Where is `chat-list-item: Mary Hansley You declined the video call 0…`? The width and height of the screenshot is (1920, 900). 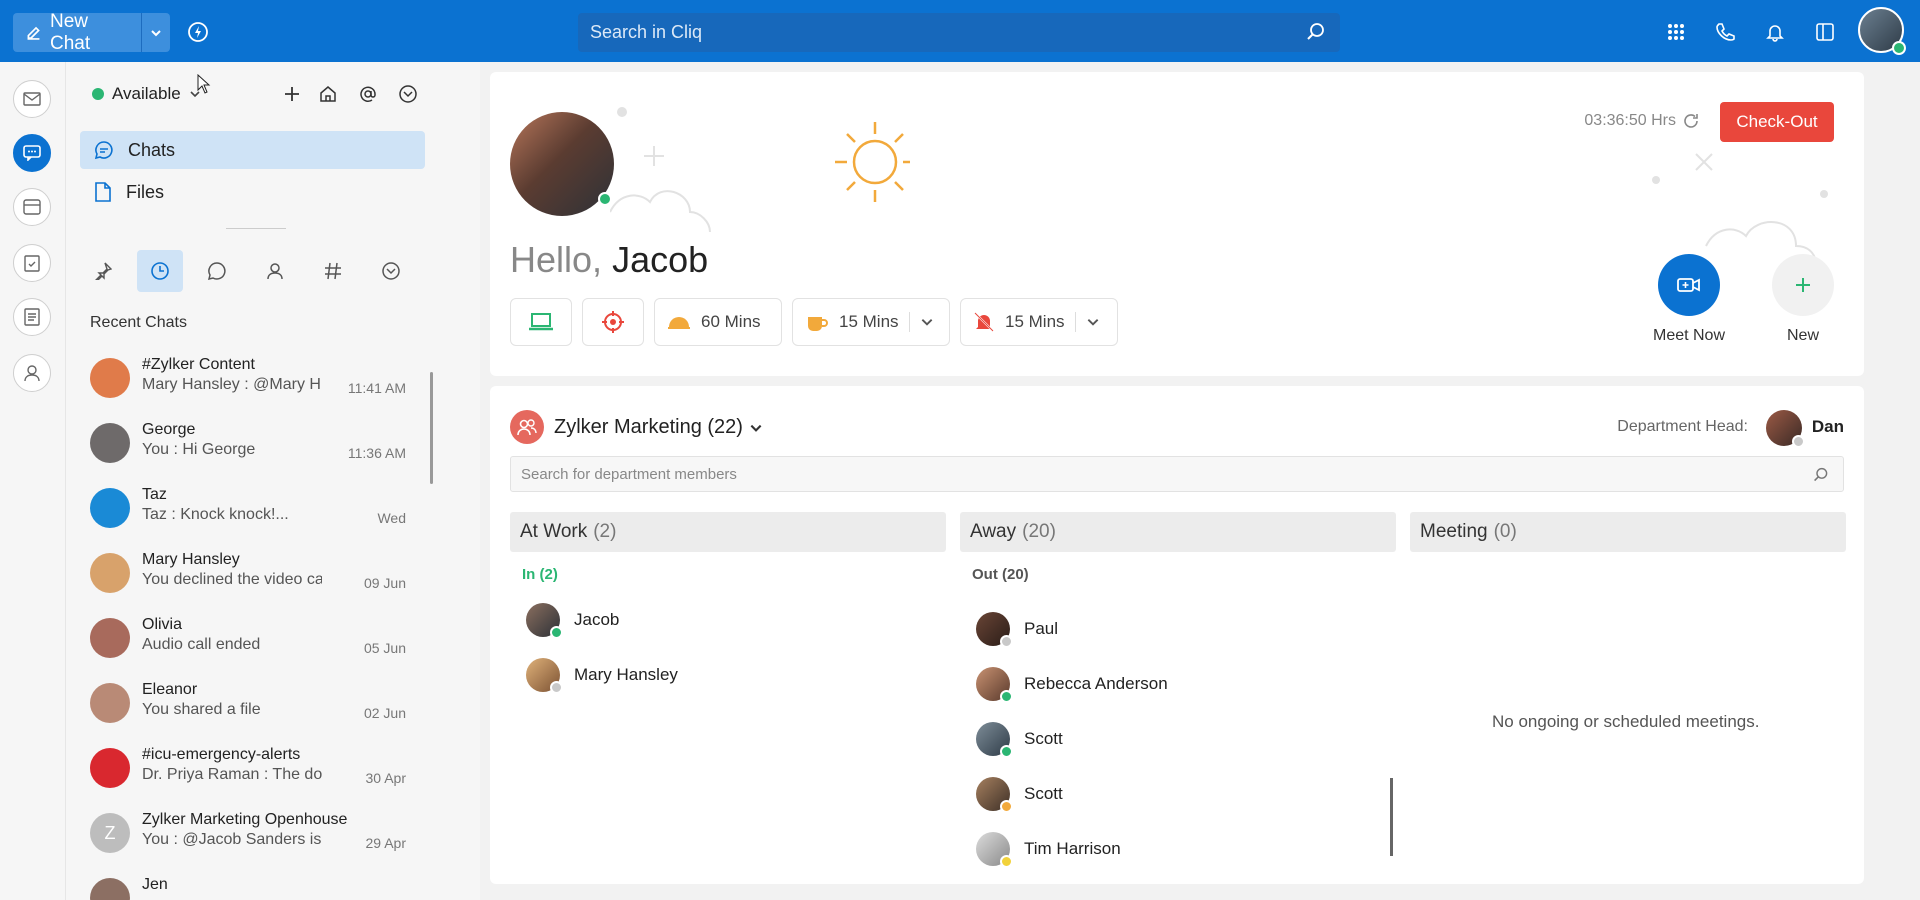
chat-list-item: Mary Hansley You declined the video call 0… is located at coordinates (248, 573).